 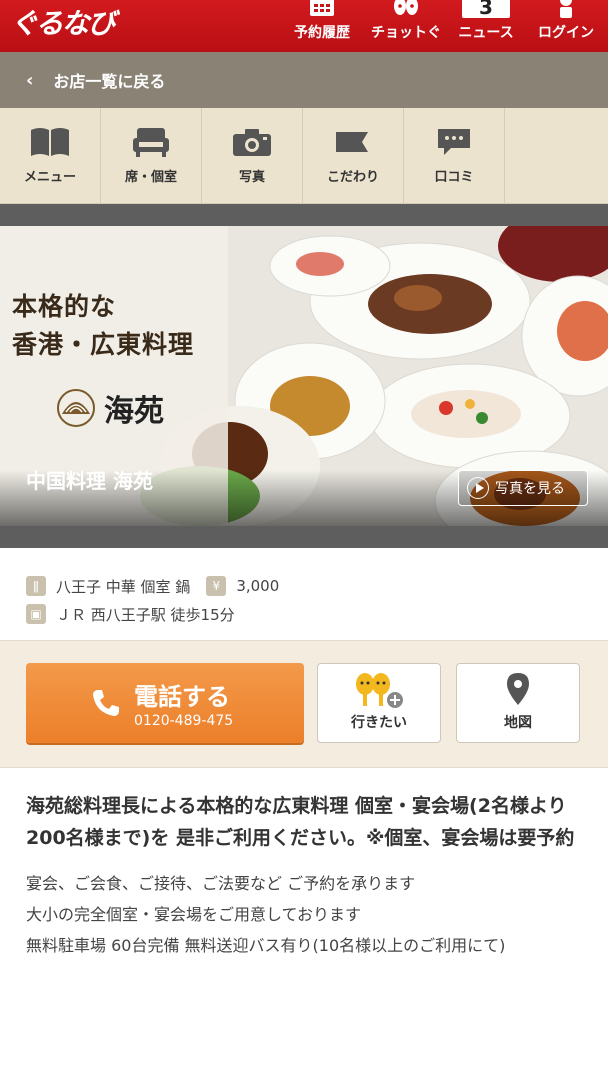 I want to click on chottogu-link: チョットぐ, so click(x=406, y=26).